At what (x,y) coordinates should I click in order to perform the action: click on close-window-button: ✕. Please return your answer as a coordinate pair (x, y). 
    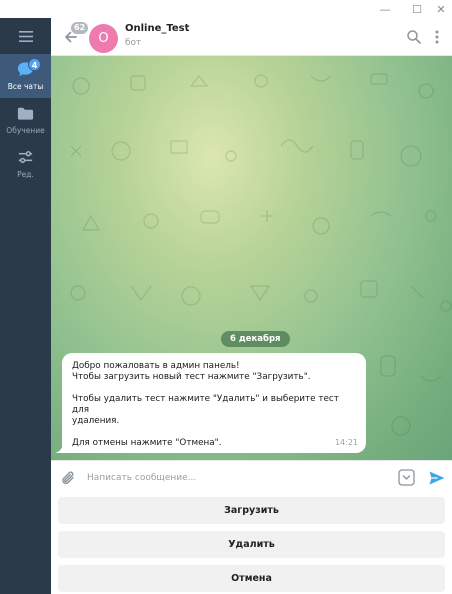
    Looking at the image, I should click on (440, 9).